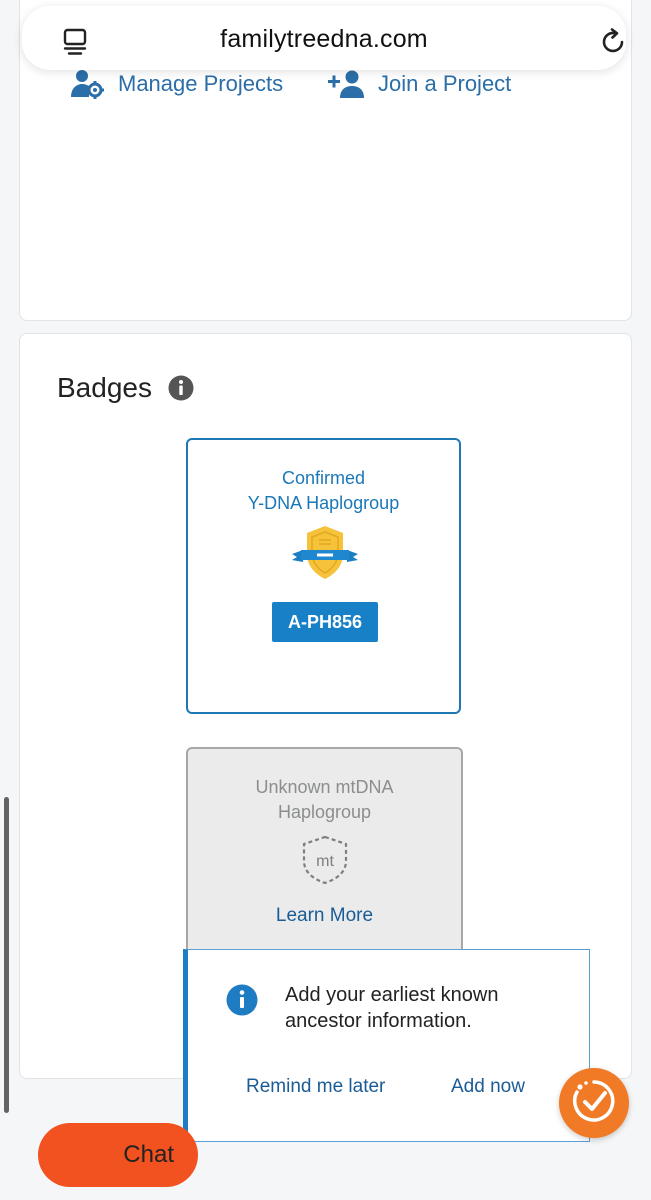  Describe the element at coordinates (87, 84) in the screenshot. I see `user-gear-icon` at that location.